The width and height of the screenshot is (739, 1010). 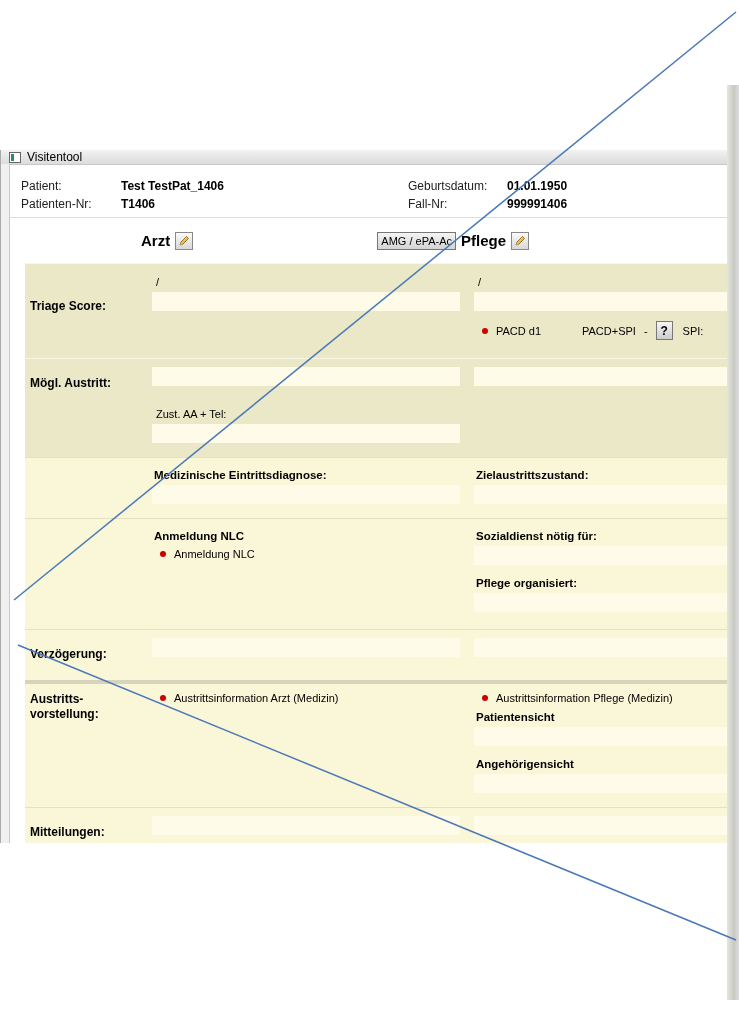 What do you see at coordinates (199, 536) in the screenshot?
I see `section-heading: Anmeldung NLC` at bounding box center [199, 536].